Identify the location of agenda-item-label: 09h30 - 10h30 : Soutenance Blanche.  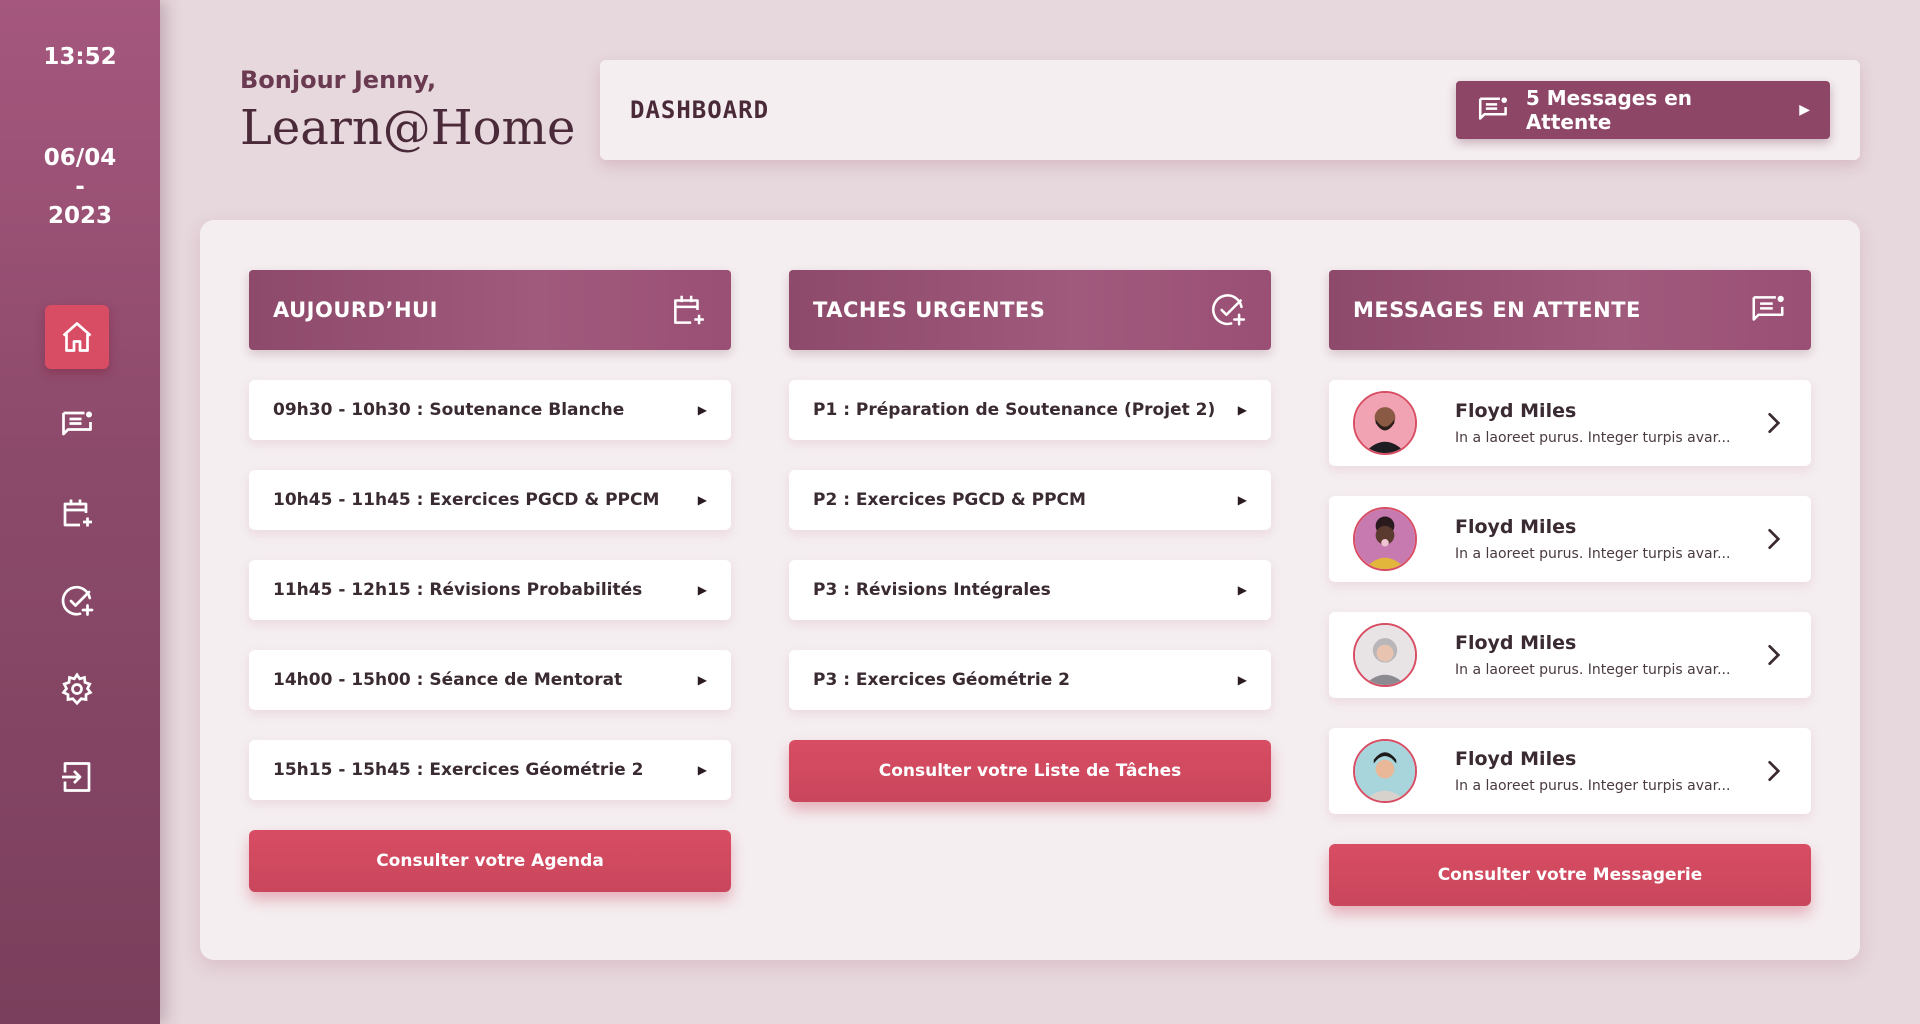
(449, 410).